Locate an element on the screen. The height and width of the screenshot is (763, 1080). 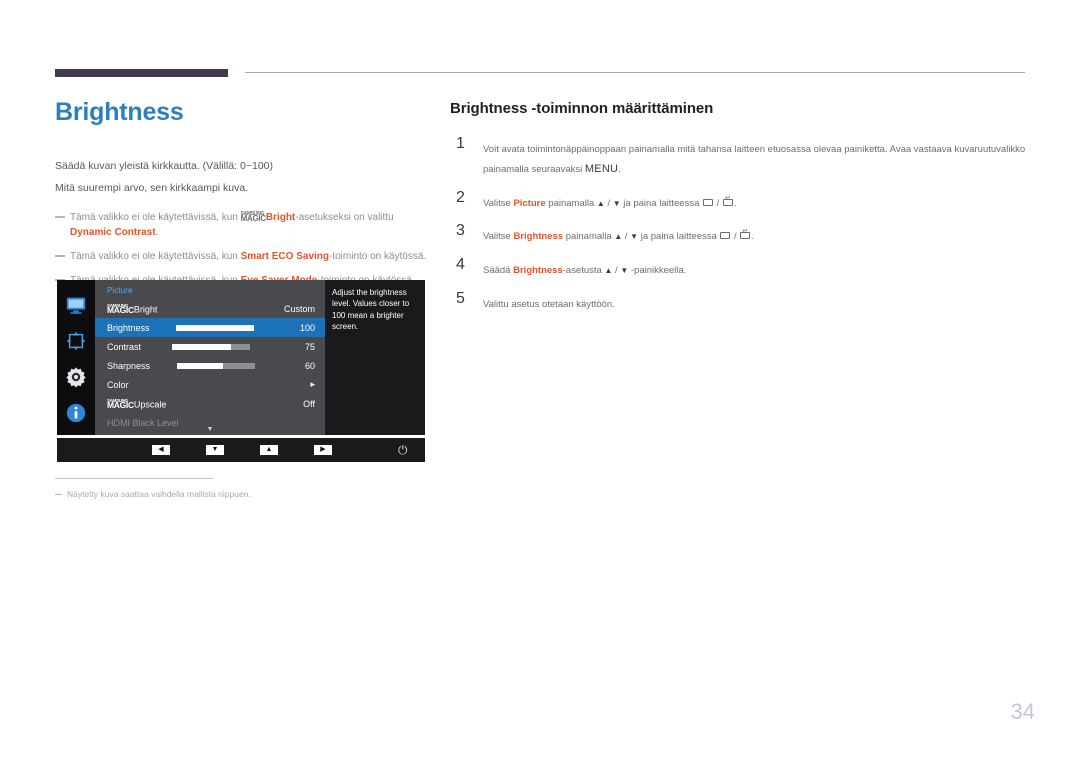
osd-row-value: 100 is located at coordinates (307, 327).